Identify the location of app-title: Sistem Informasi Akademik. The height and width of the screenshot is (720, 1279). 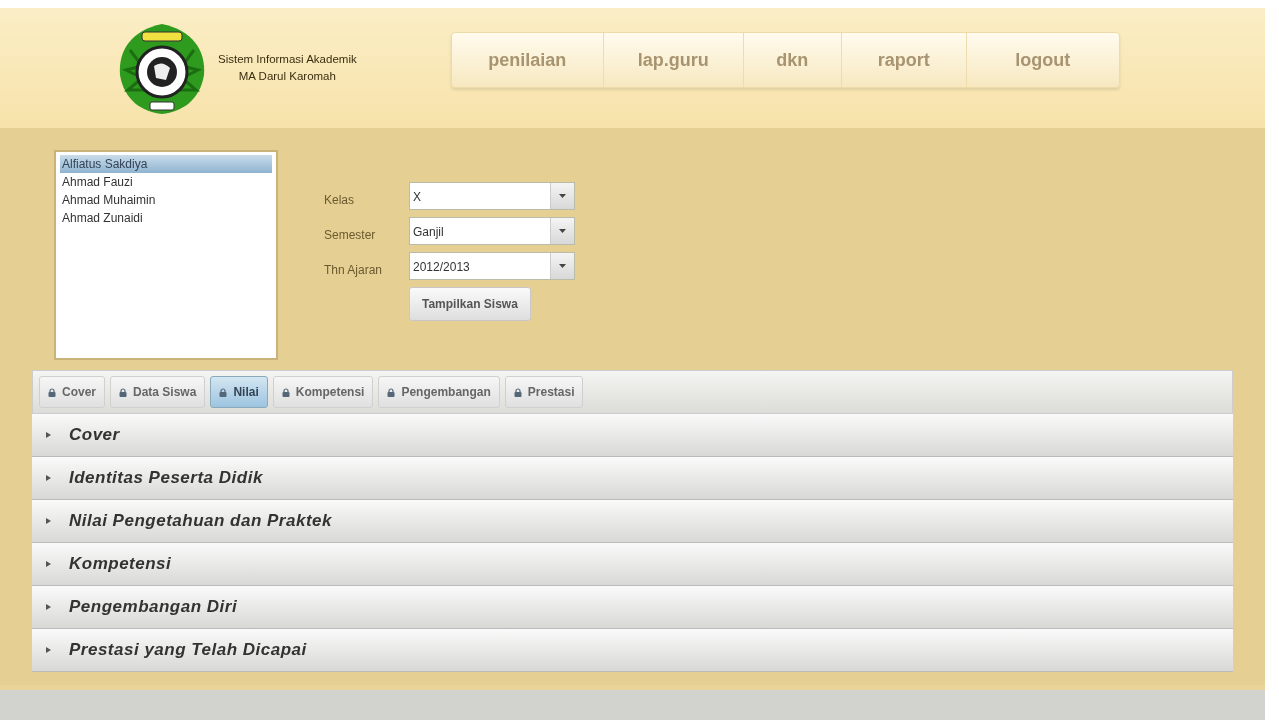
(287, 60).